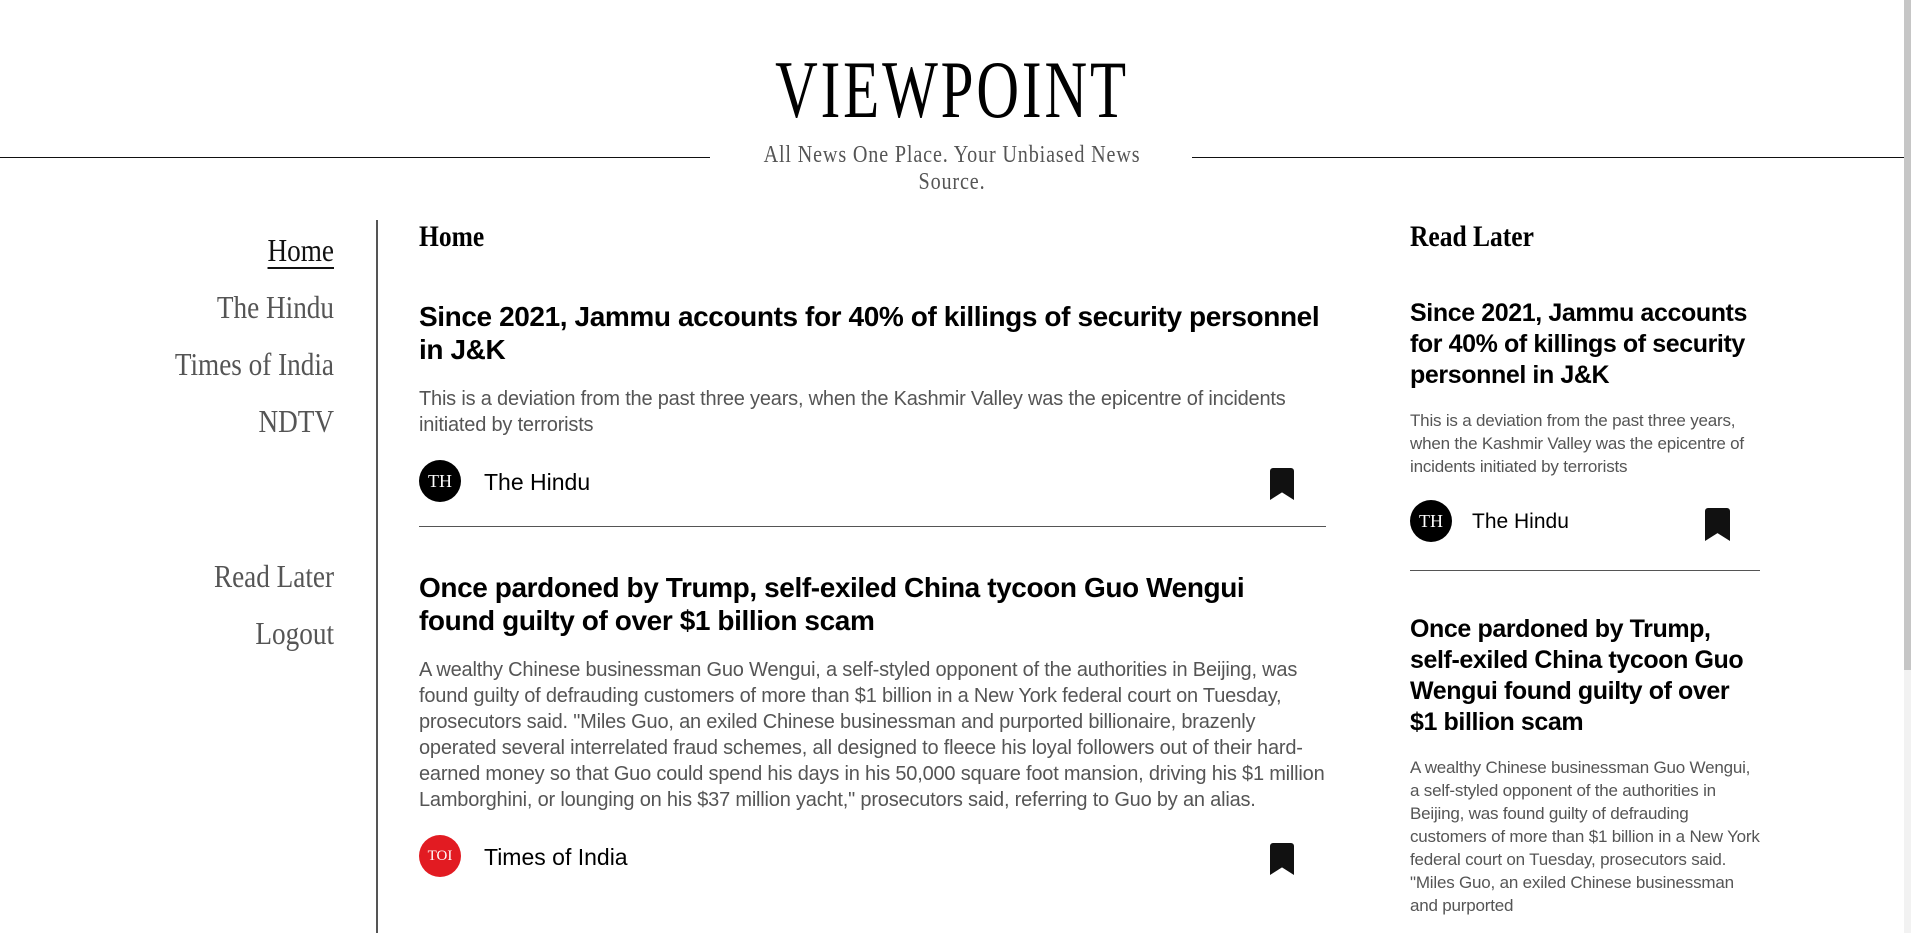  Describe the element at coordinates (192, 364) in the screenshot. I see `nav-item-times-of-india: Times of India` at that location.